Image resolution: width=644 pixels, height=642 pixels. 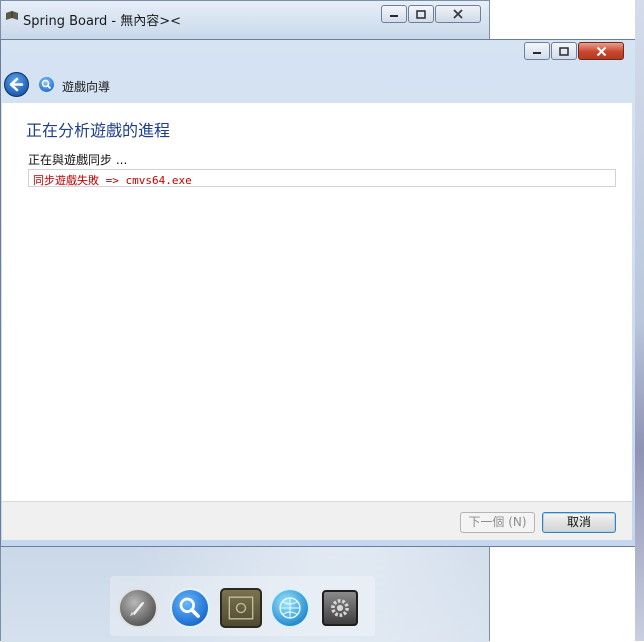 I want to click on network-globe-icon, so click(x=290, y=608).